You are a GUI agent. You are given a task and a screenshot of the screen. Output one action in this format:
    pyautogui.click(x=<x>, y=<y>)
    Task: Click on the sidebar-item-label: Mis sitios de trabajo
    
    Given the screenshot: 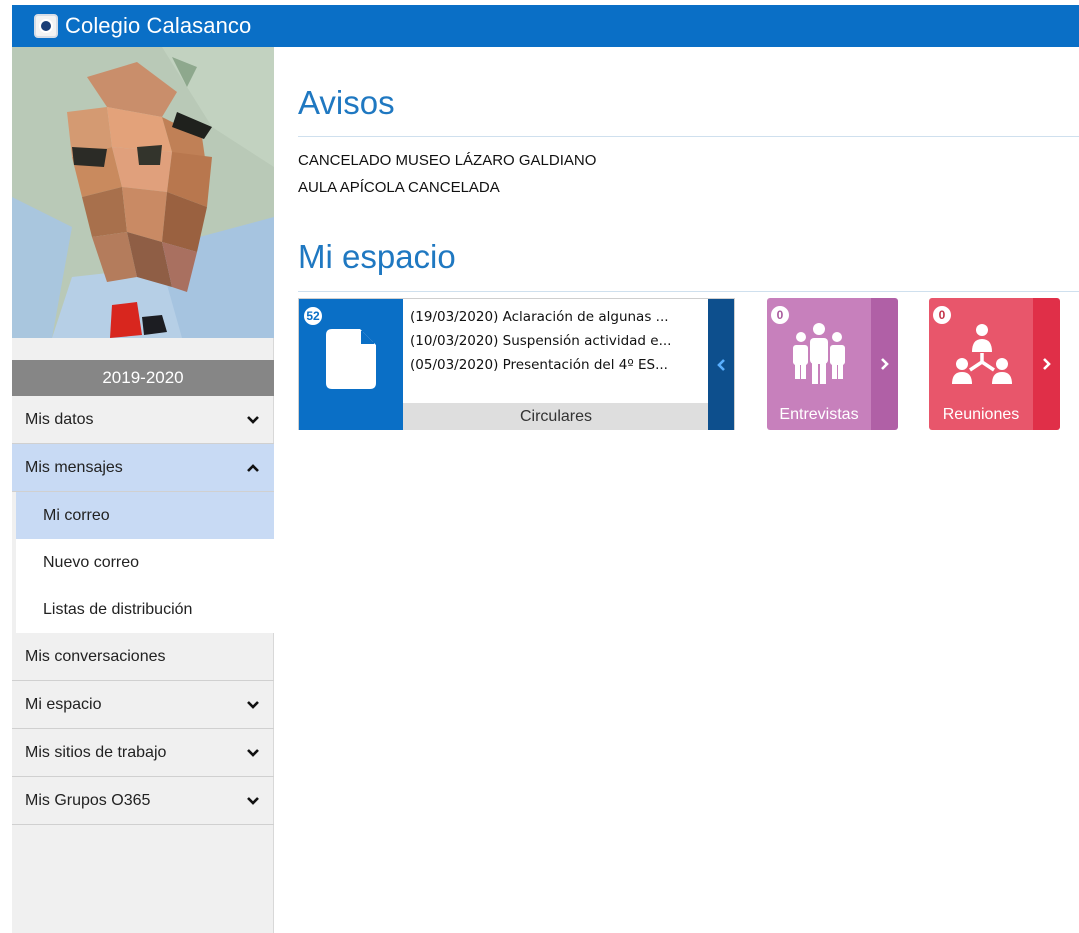 What is the action you would take?
    pyautogui.click(x=96, y=752)
    